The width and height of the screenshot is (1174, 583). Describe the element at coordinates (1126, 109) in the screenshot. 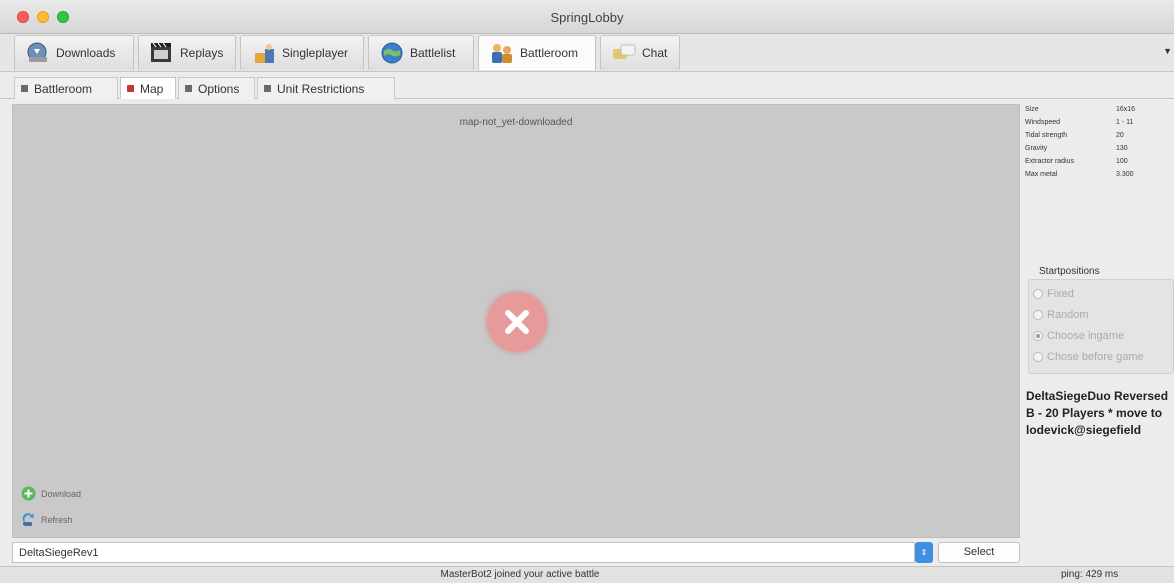

I see `map-info-value: 16x16` at that location.